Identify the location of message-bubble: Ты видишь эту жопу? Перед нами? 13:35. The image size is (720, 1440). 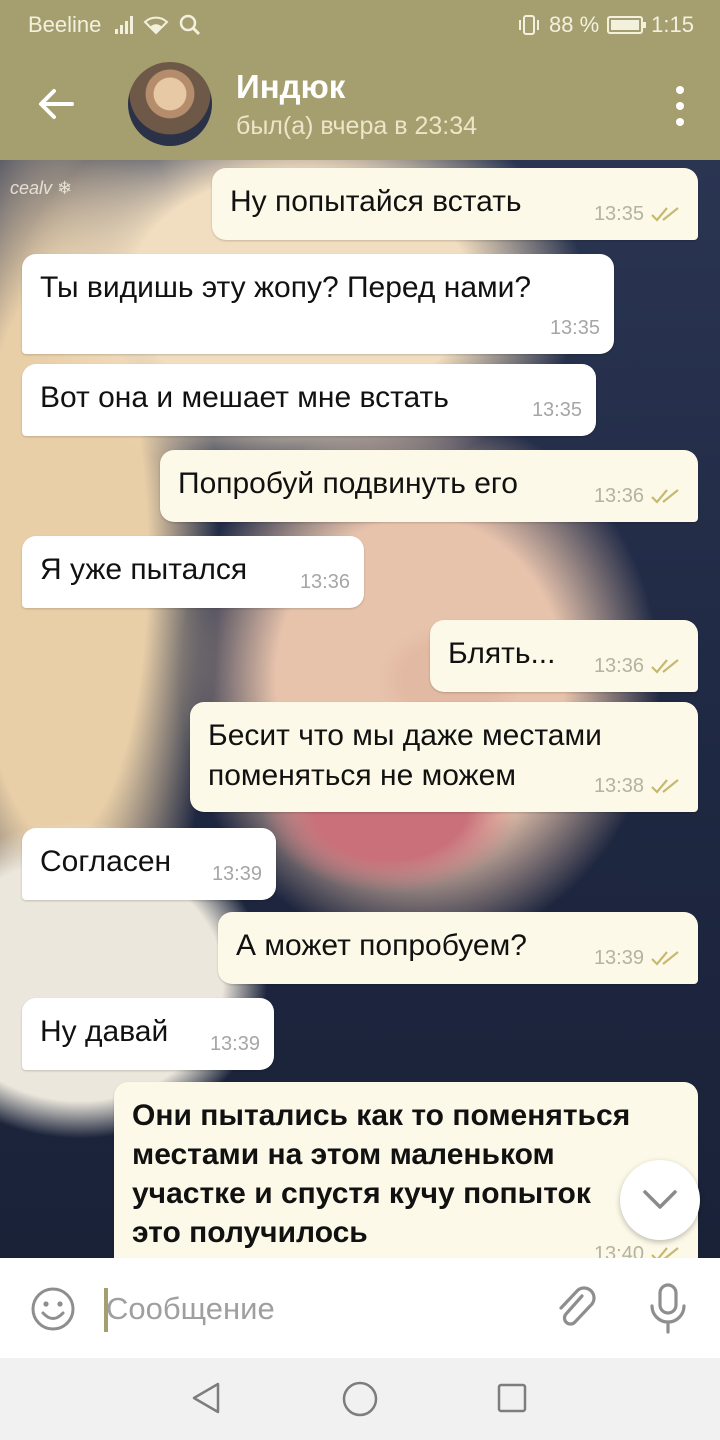
(318, 304).